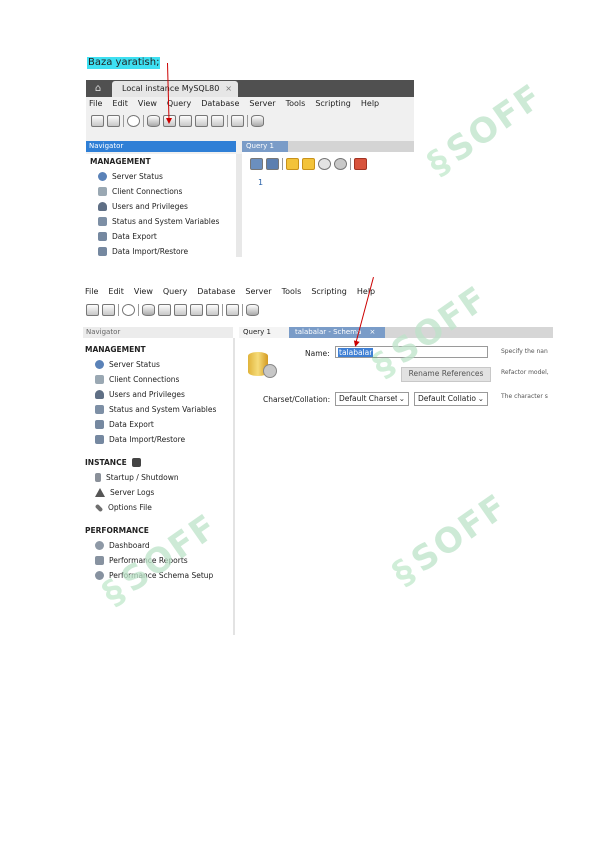 The height and width of the screenshot is (842, 596). Describe the element at coordinates (158, 492) in the screenshot. I see `nav-item-server-logs: Server Logs` at that location.